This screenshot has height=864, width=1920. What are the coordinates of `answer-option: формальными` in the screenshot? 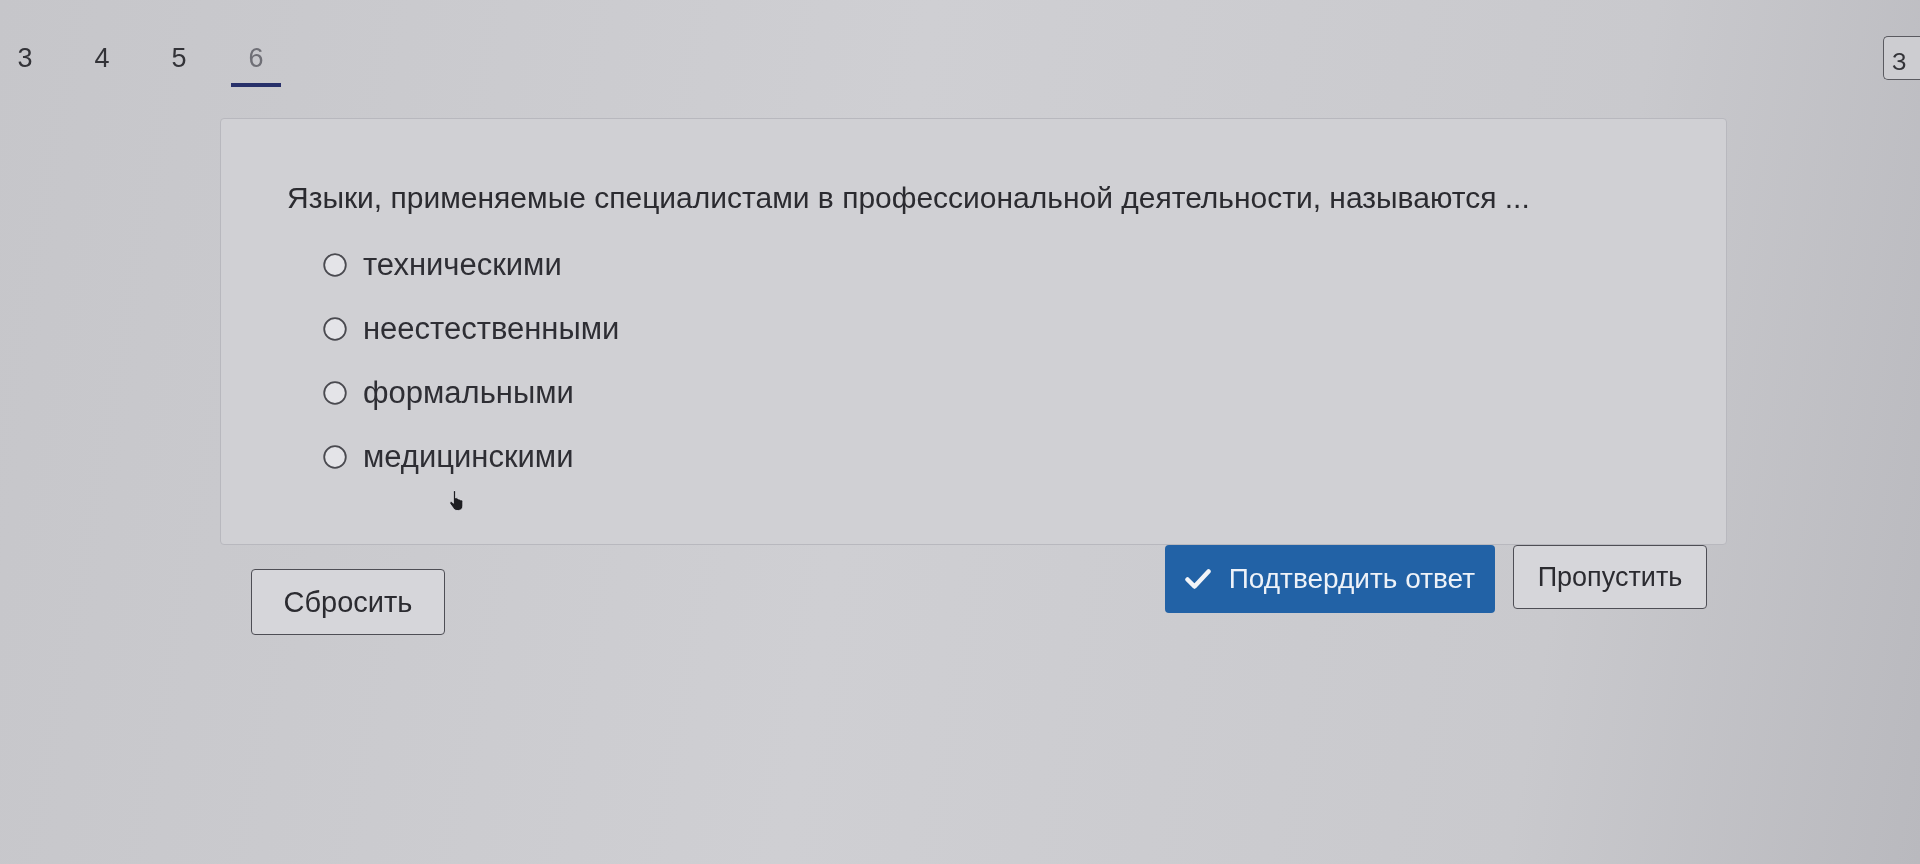 It's located at (468, 393).